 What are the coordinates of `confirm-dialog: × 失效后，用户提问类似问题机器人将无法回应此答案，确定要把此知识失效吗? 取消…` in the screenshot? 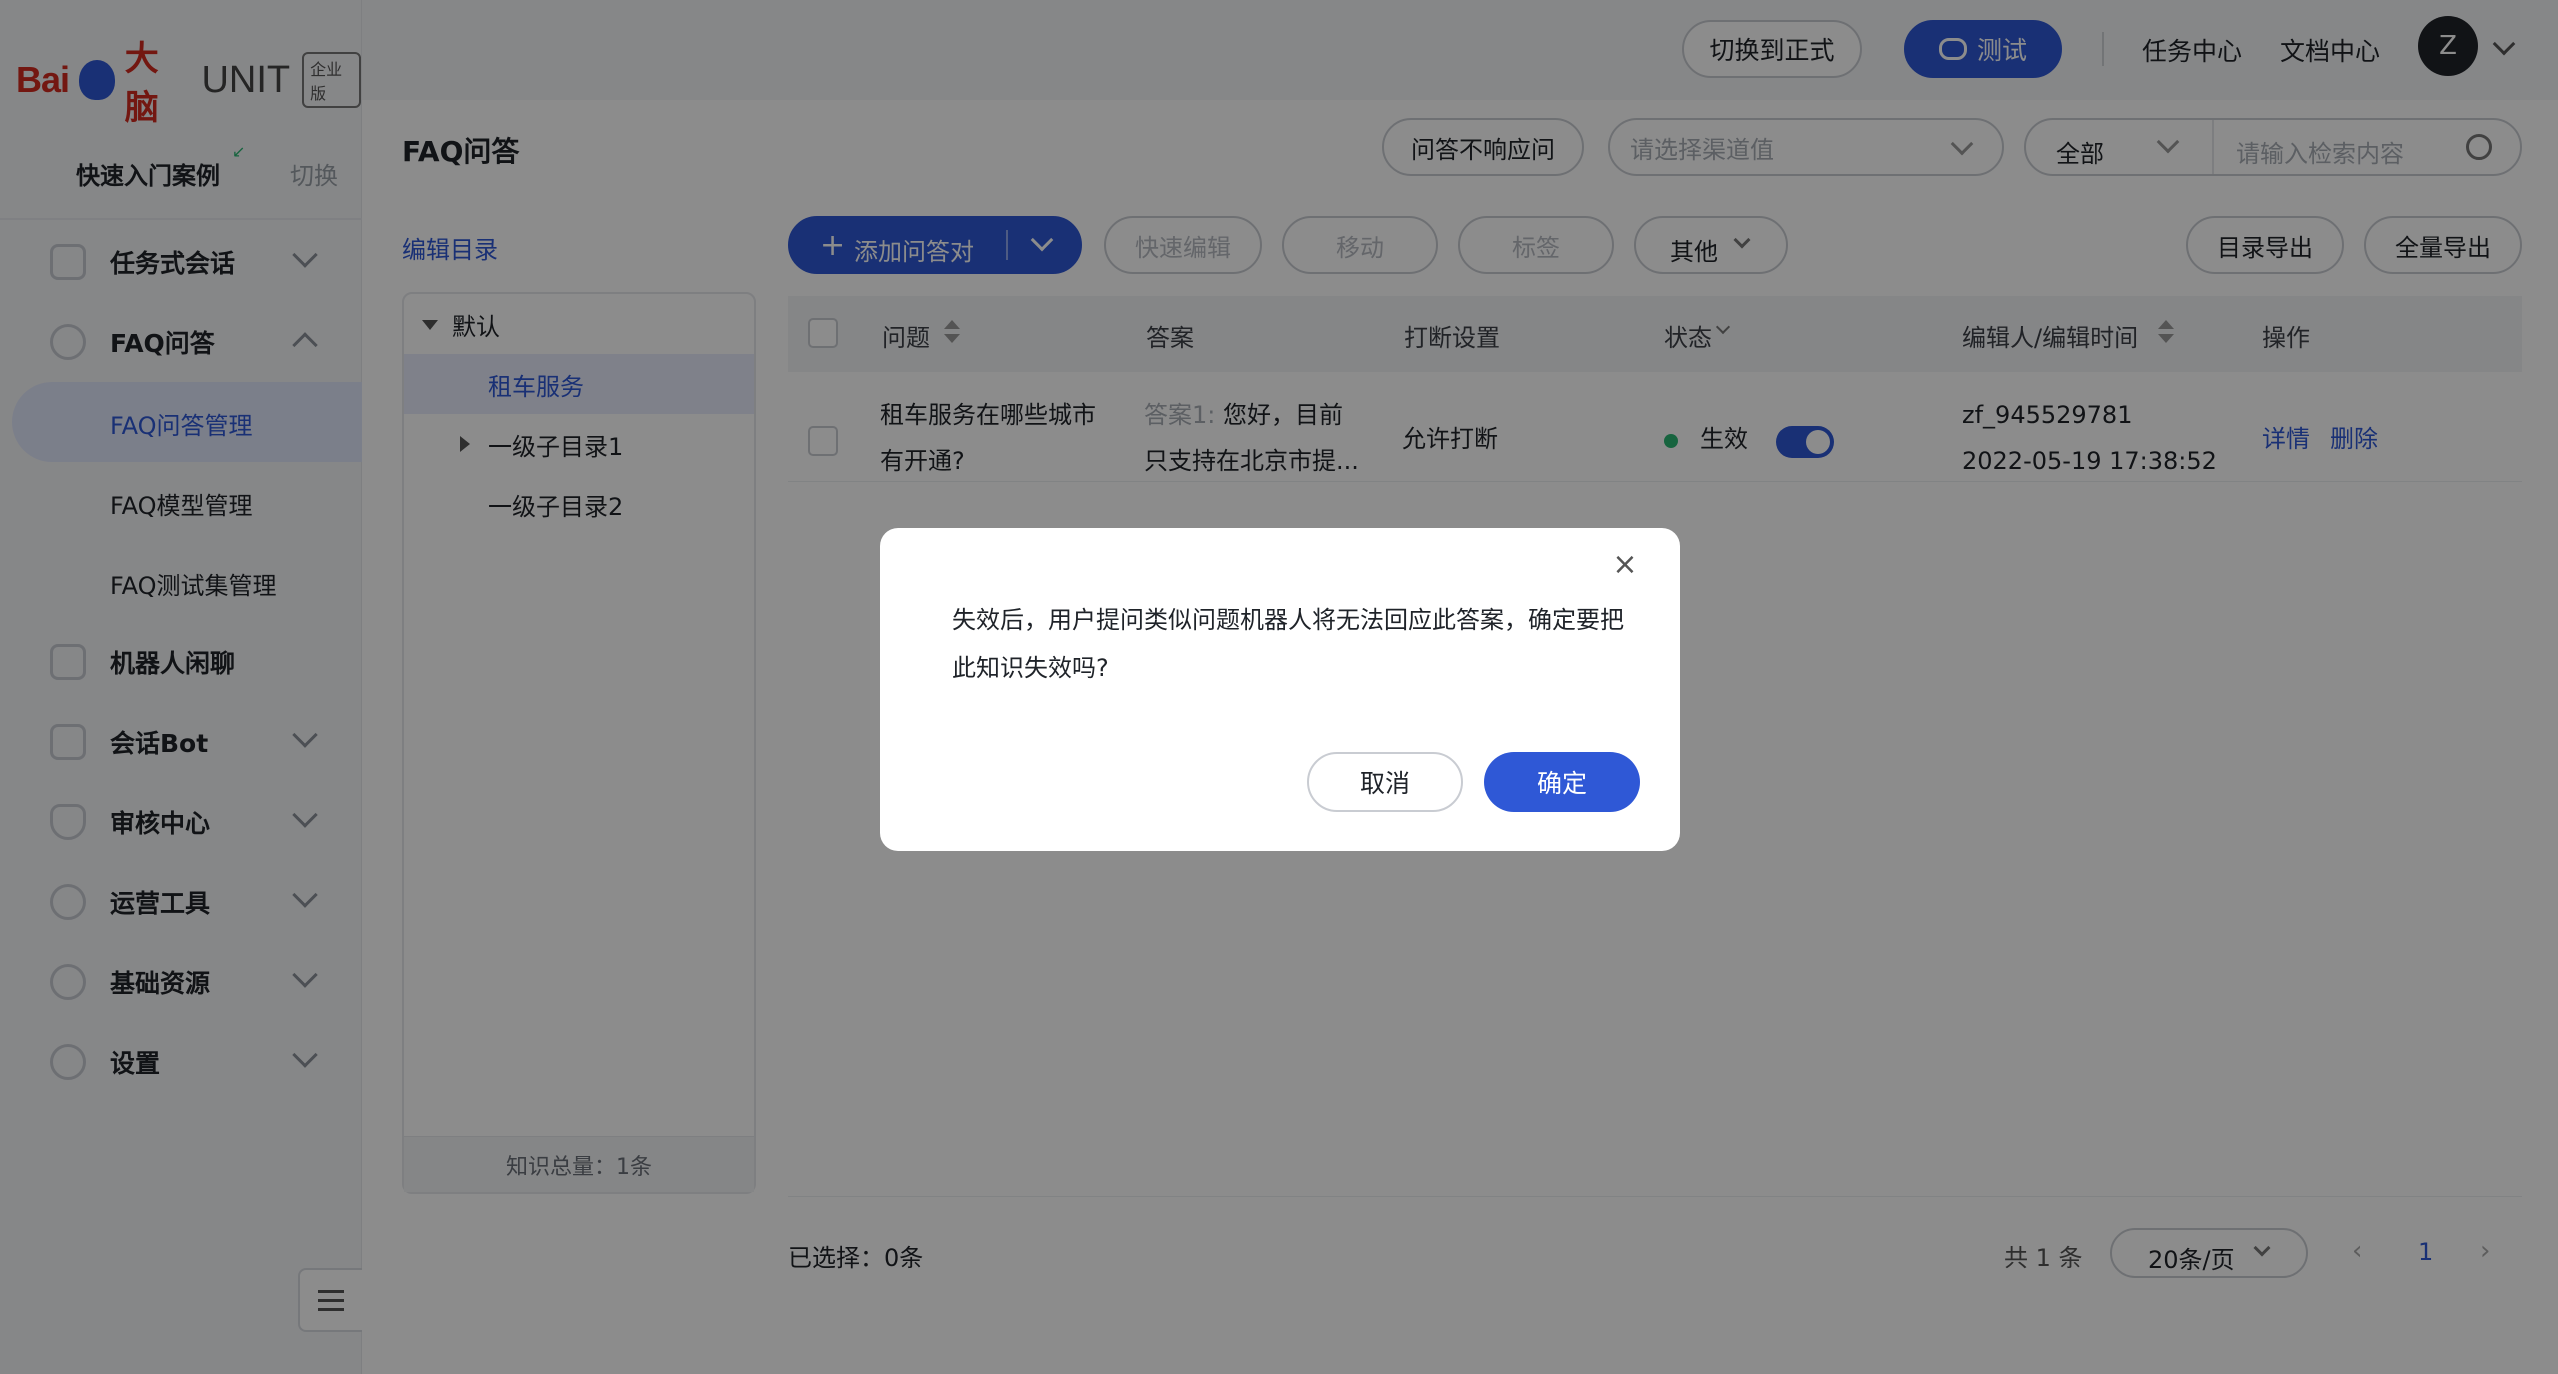 It's located at (1280, 689).